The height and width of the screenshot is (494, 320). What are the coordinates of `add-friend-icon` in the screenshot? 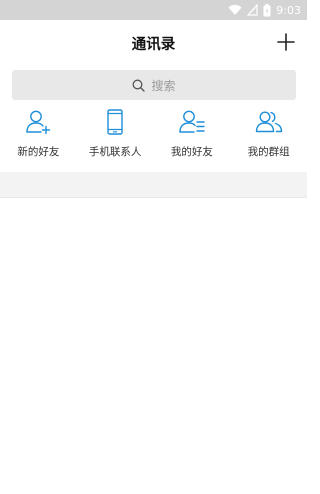 It's located at (38, 122).